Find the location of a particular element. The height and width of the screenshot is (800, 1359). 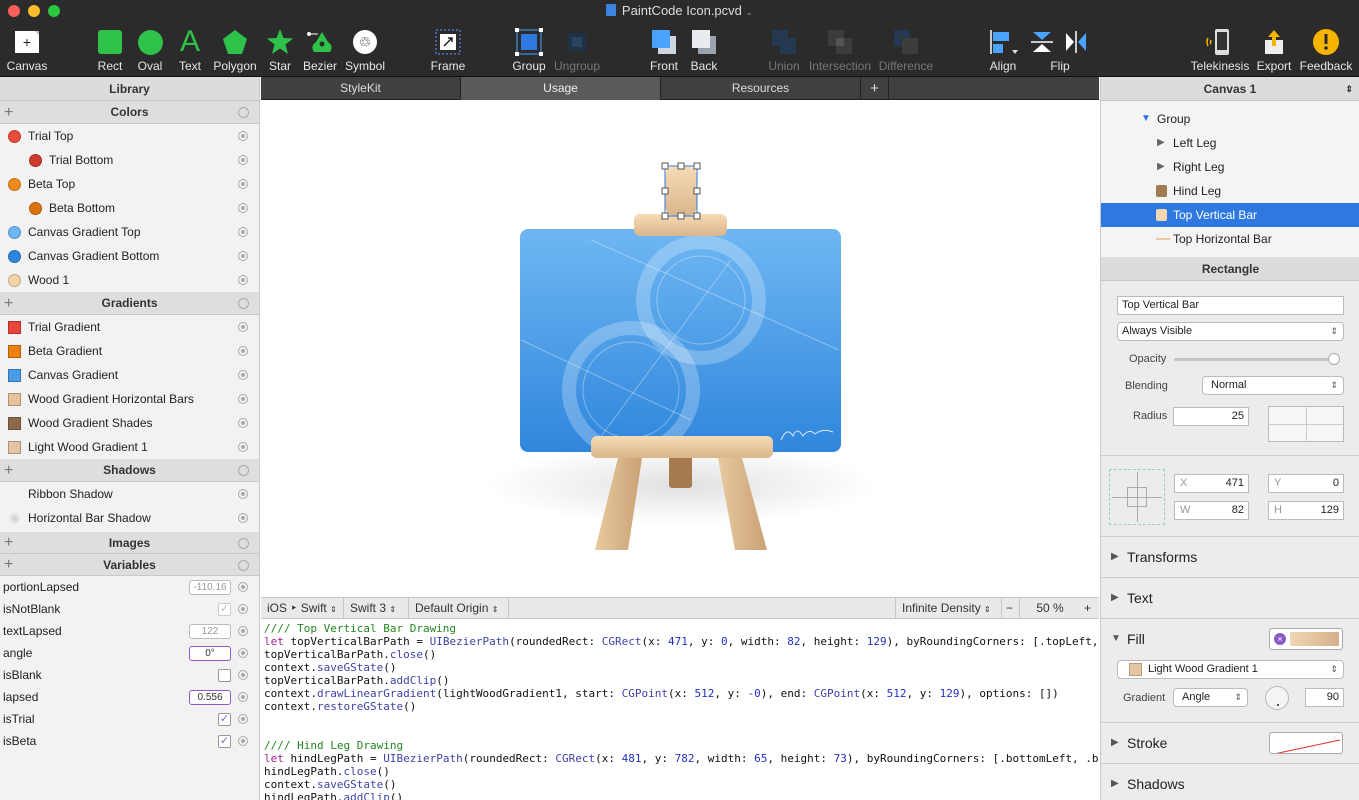

color-item: Canvas Gradient Bottom is located at coordinates (129, 256).